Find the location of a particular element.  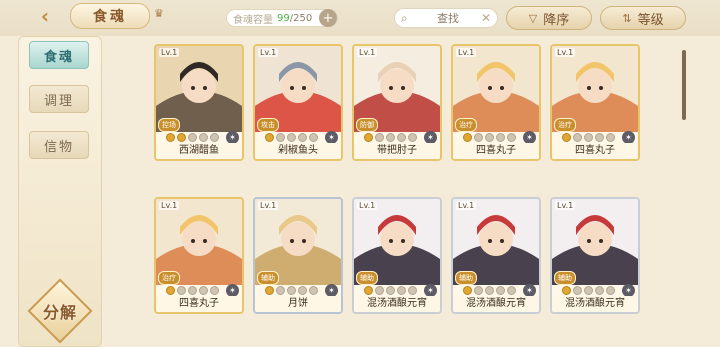

sort-by-level-button: ⇅ 等级 is located at coordinates (643, 18).